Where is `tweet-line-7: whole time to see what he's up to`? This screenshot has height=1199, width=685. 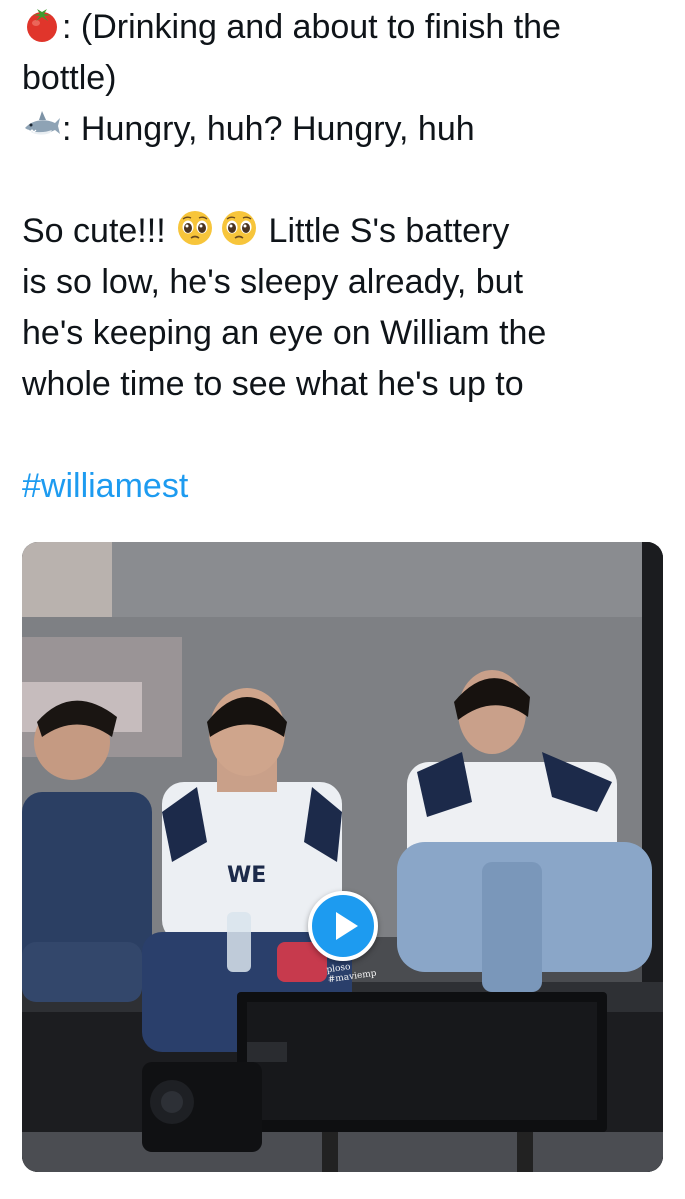
tweet-line-7: whole time to see what he's up to is located at coordinates (273, 384).